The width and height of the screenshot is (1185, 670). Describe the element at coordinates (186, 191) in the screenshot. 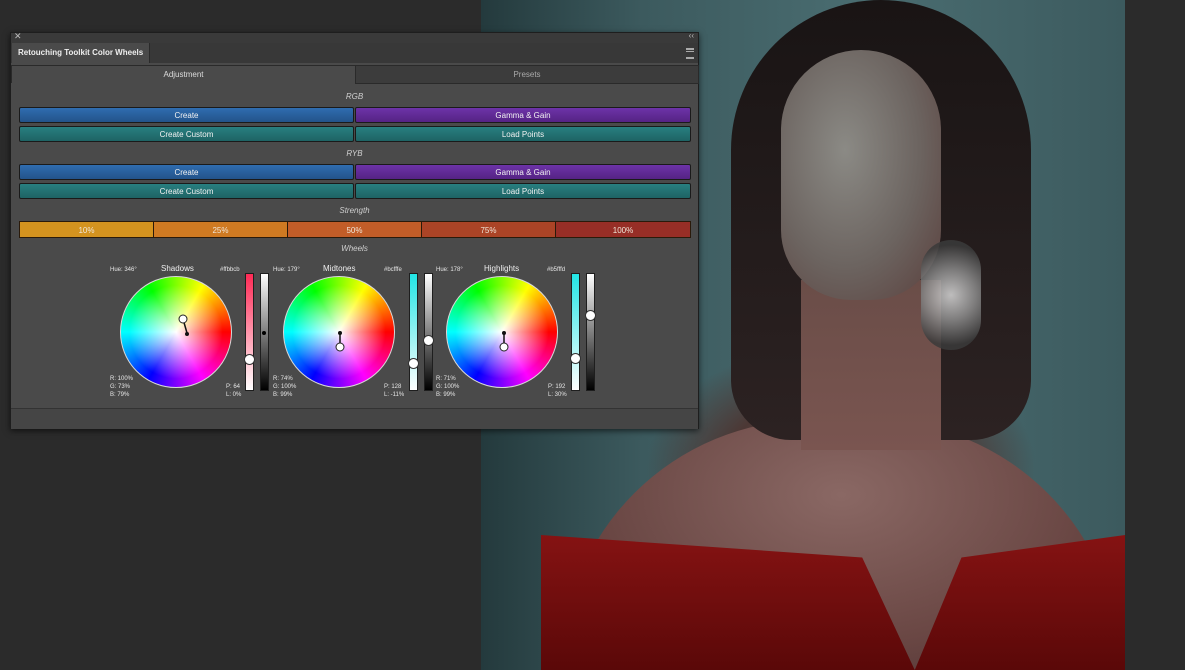

I see `ryb-create-custom-button: Create Custom` at that location.